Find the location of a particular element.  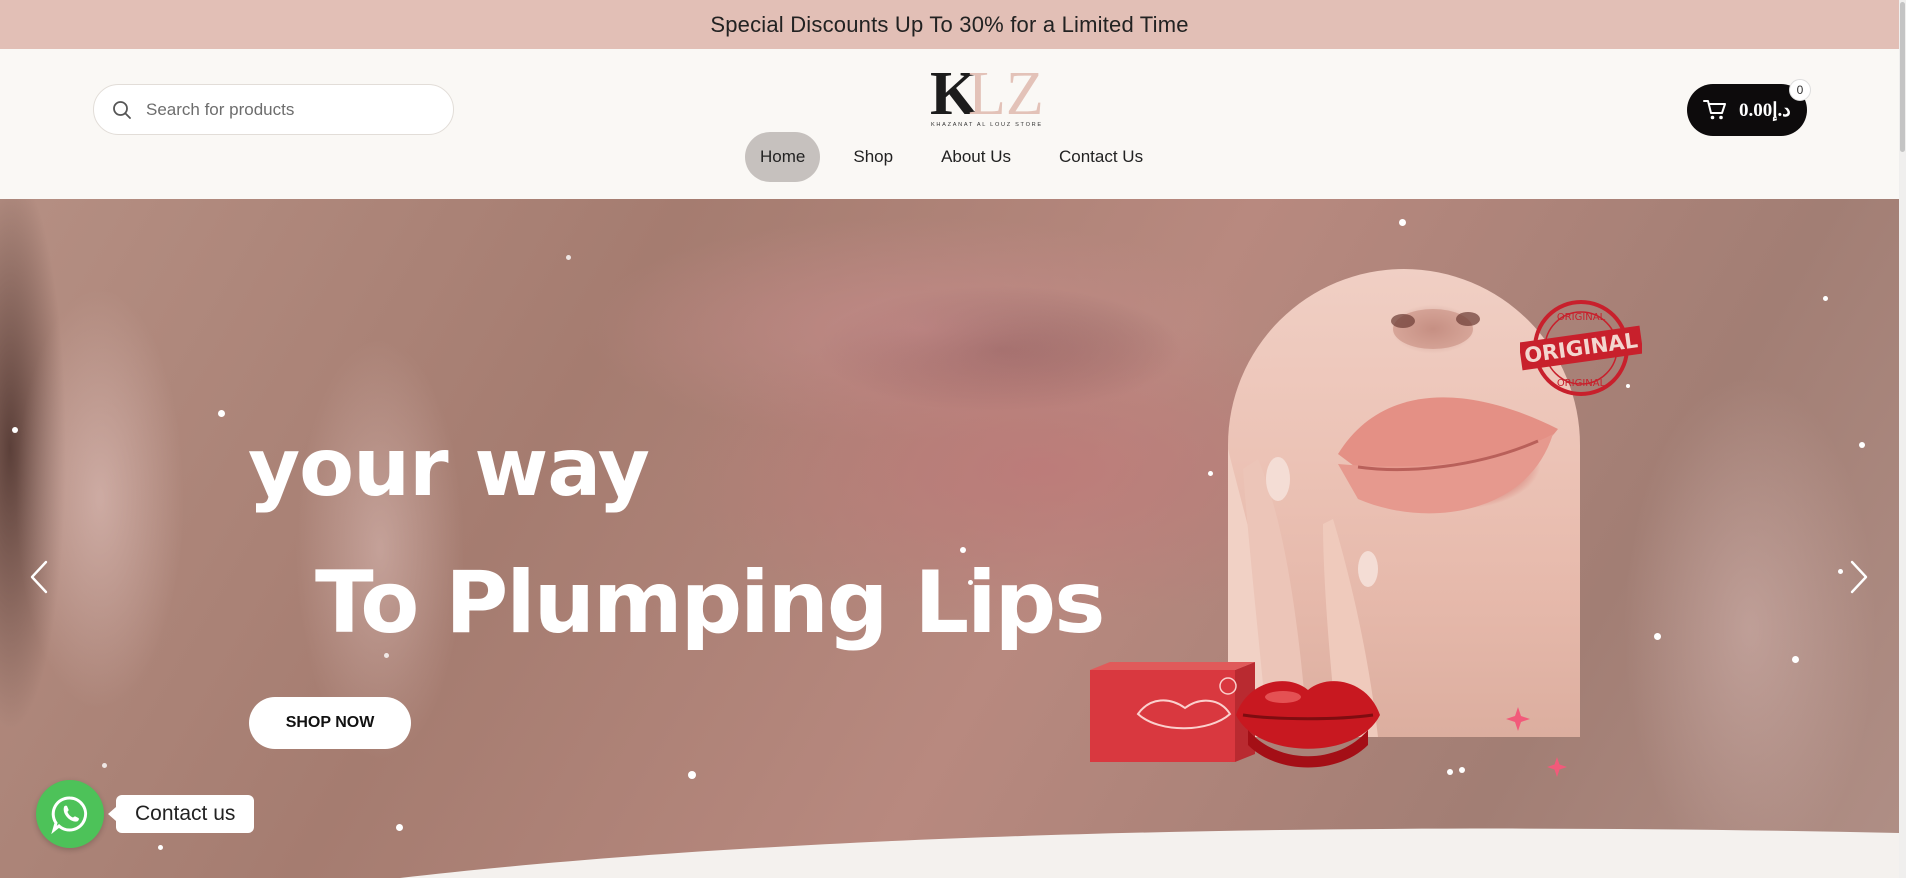

logo: K LZ KHAZANAT AL LOUZ STORE is located at coordinates (993, 94).